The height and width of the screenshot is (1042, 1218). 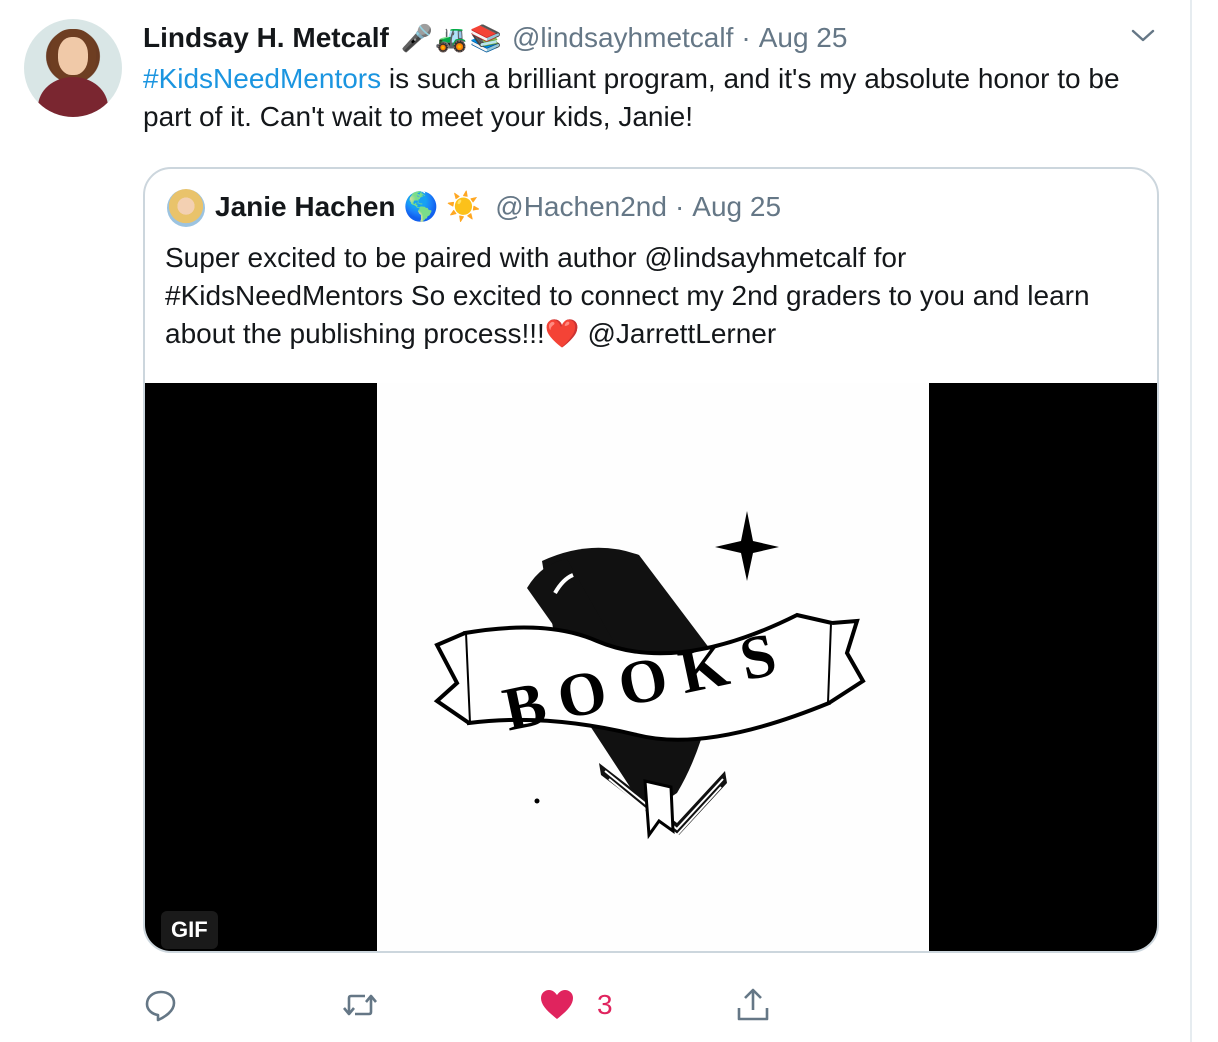 I want to click on like-button: 3, so click(x=576, y=1005).